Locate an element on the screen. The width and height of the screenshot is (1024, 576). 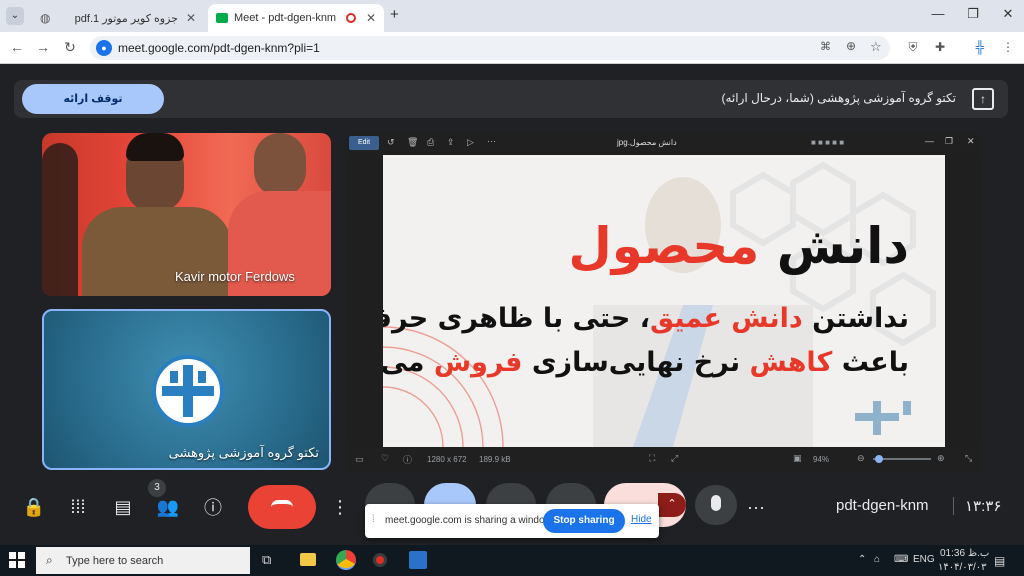
reactions-button is located at coordinates (511, 494).